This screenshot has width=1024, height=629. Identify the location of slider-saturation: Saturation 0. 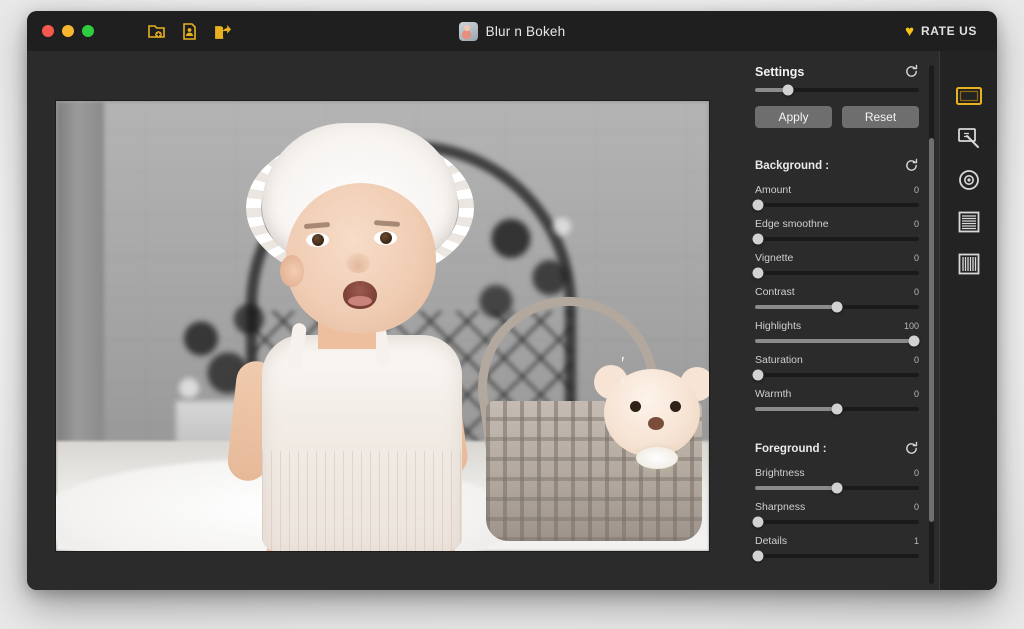
(835, 367).